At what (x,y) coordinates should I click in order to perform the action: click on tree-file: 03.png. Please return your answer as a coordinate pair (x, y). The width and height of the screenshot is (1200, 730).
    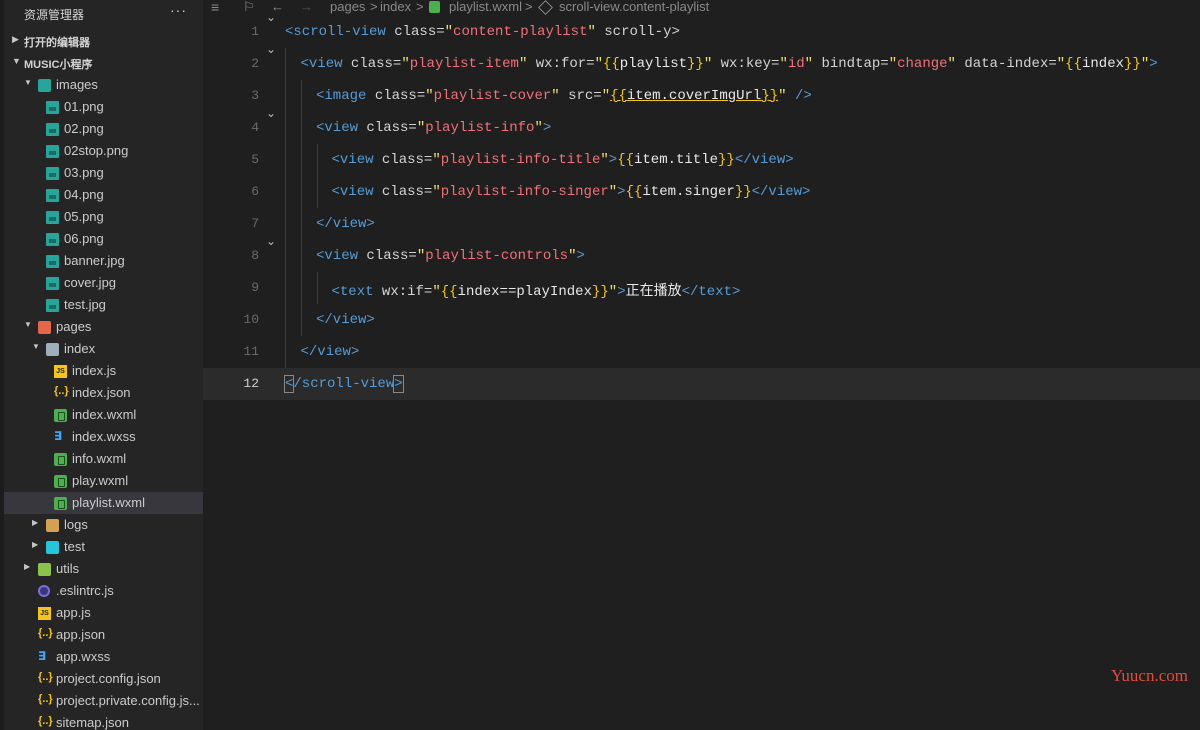
    Looking at the image, I should click on (103, 173).